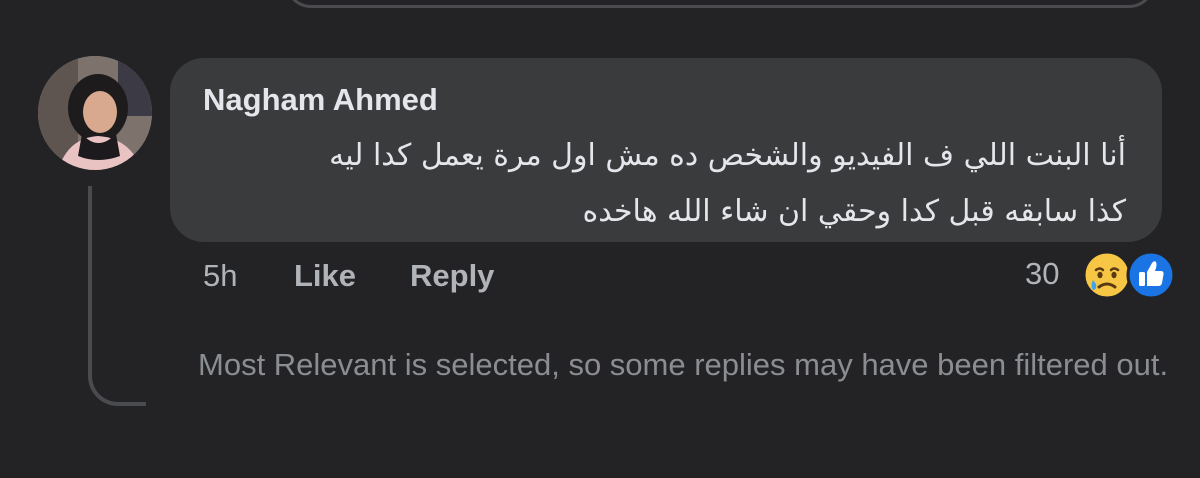 This screenshot has width=1200, height=478. Describe the element at coordinates (720, 4) in the screenshot. I see `previous-comment-bubble-edge` at that location.